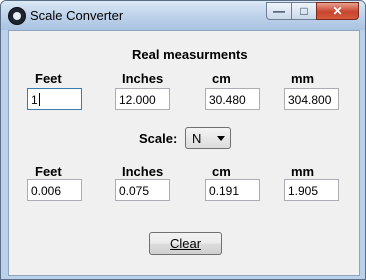 This screenshot has width=366, height=280. What do you see at coordinates (303, 171) in the screenshot?
I see `scaled-mm-label: mm` at bounding box center [303, 171].